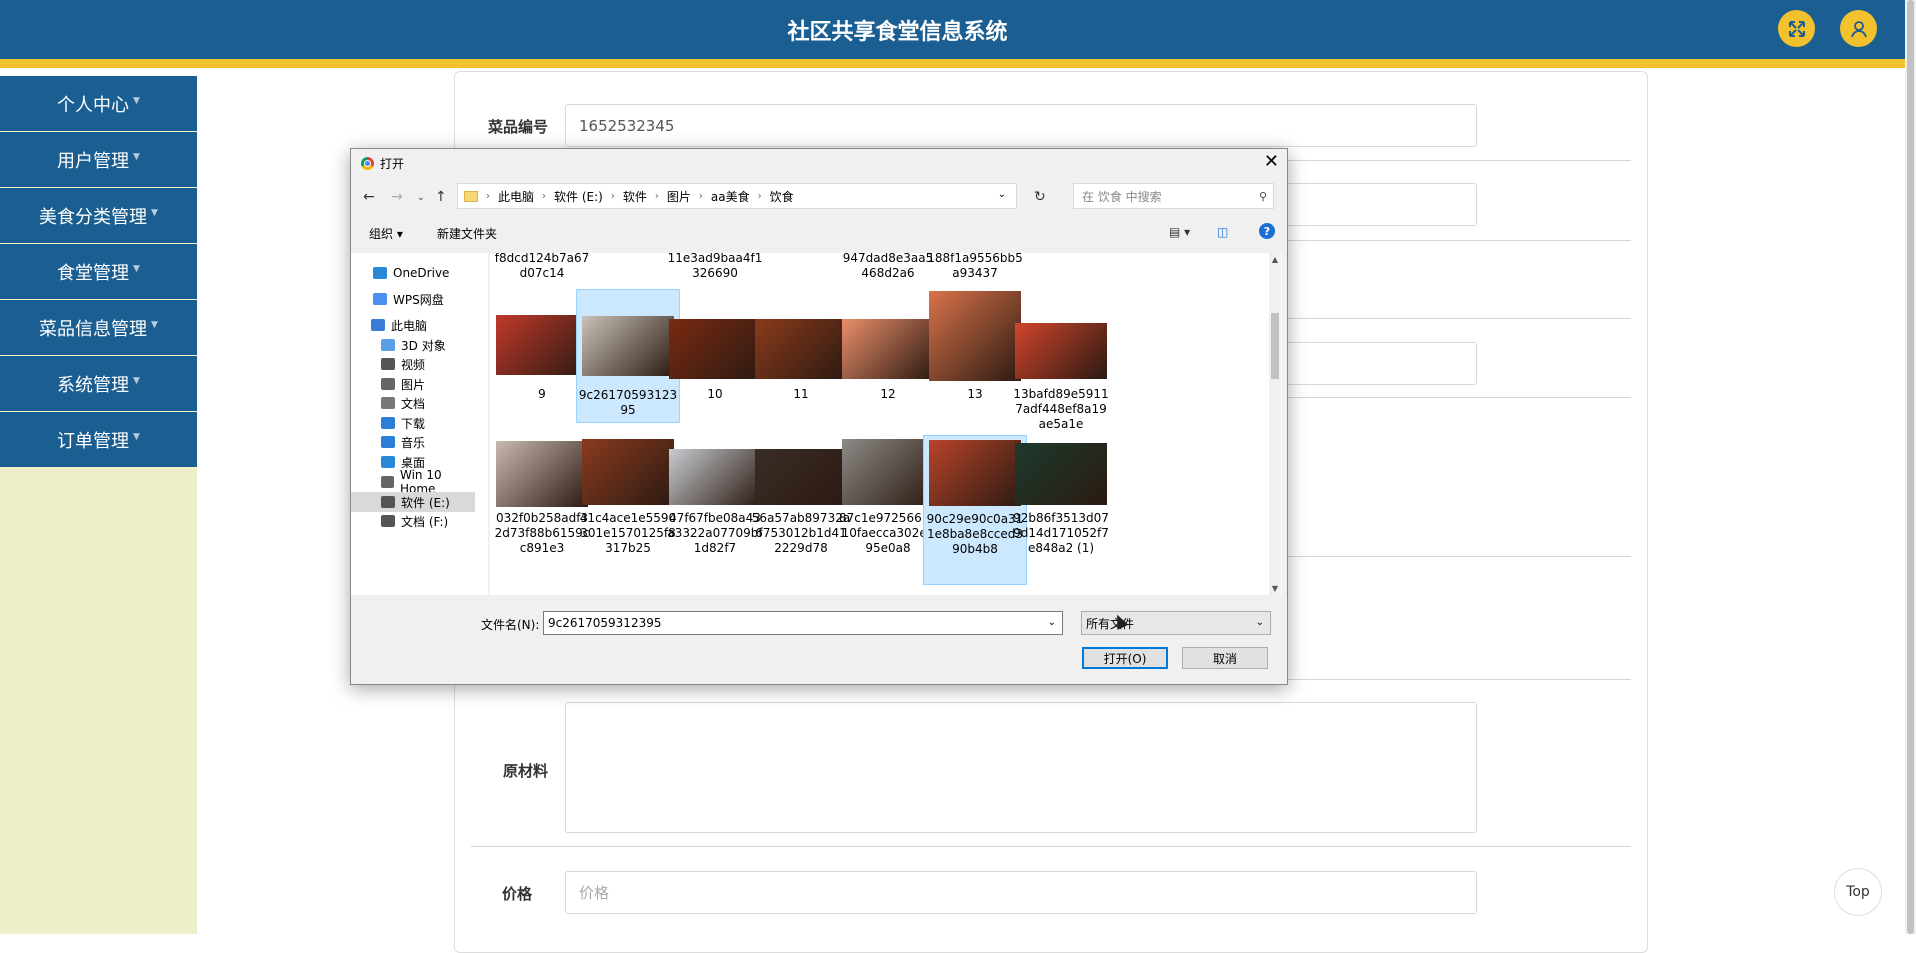 Image resolution: width=1916 pixels, height=953 pixels. What do you see at coordinates (413, 364) in the screenshot?
I see `nav-item: 视频` at bounding box center [413, 364].